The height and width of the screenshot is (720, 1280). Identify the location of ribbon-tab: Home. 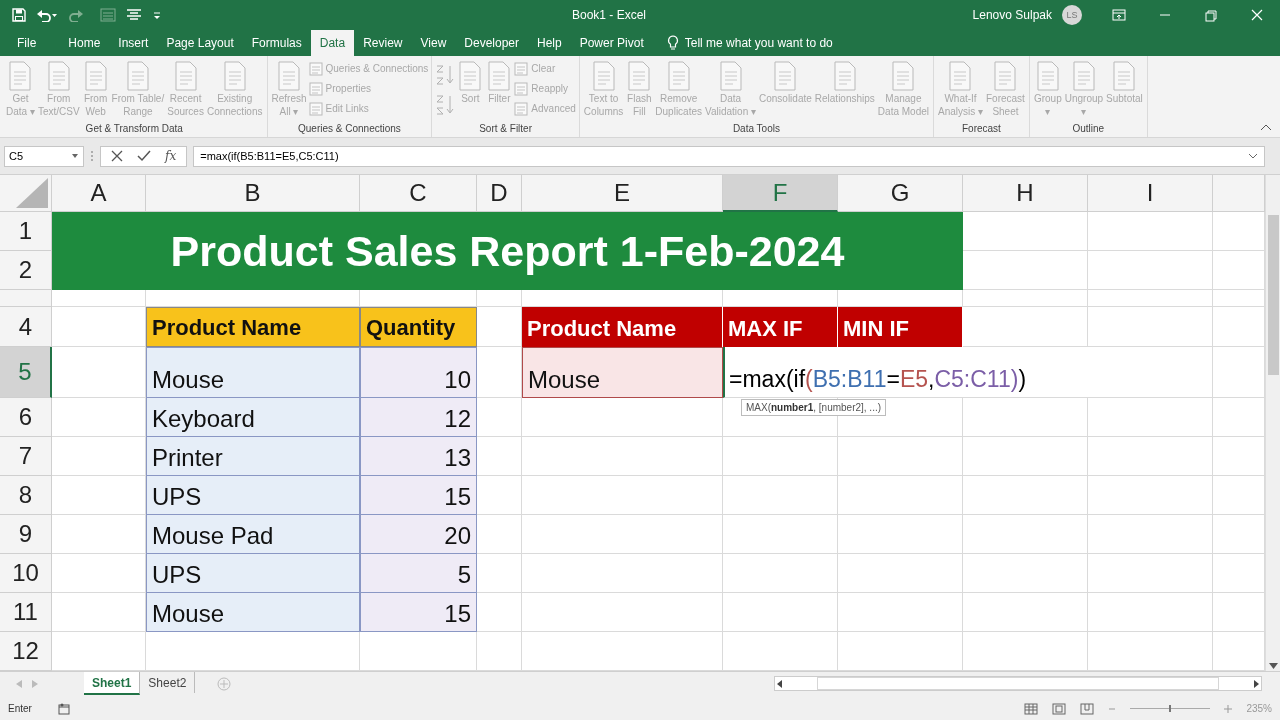
(84, 43).